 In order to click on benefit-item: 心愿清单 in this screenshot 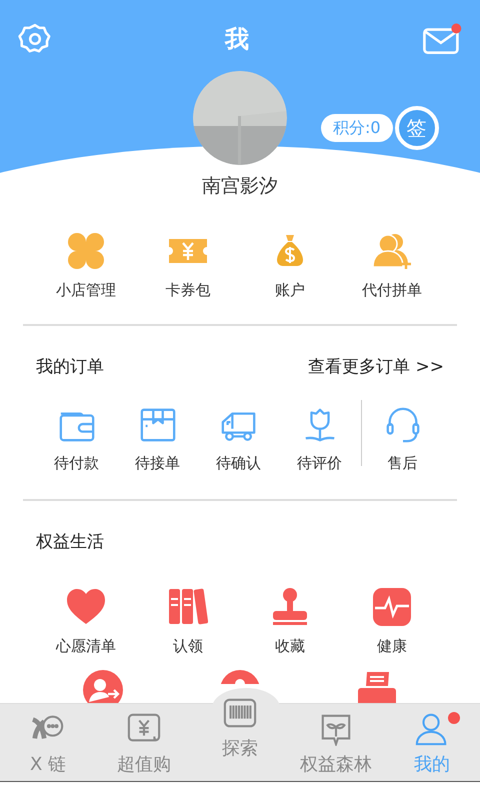, I will do `click(86, 628)`.